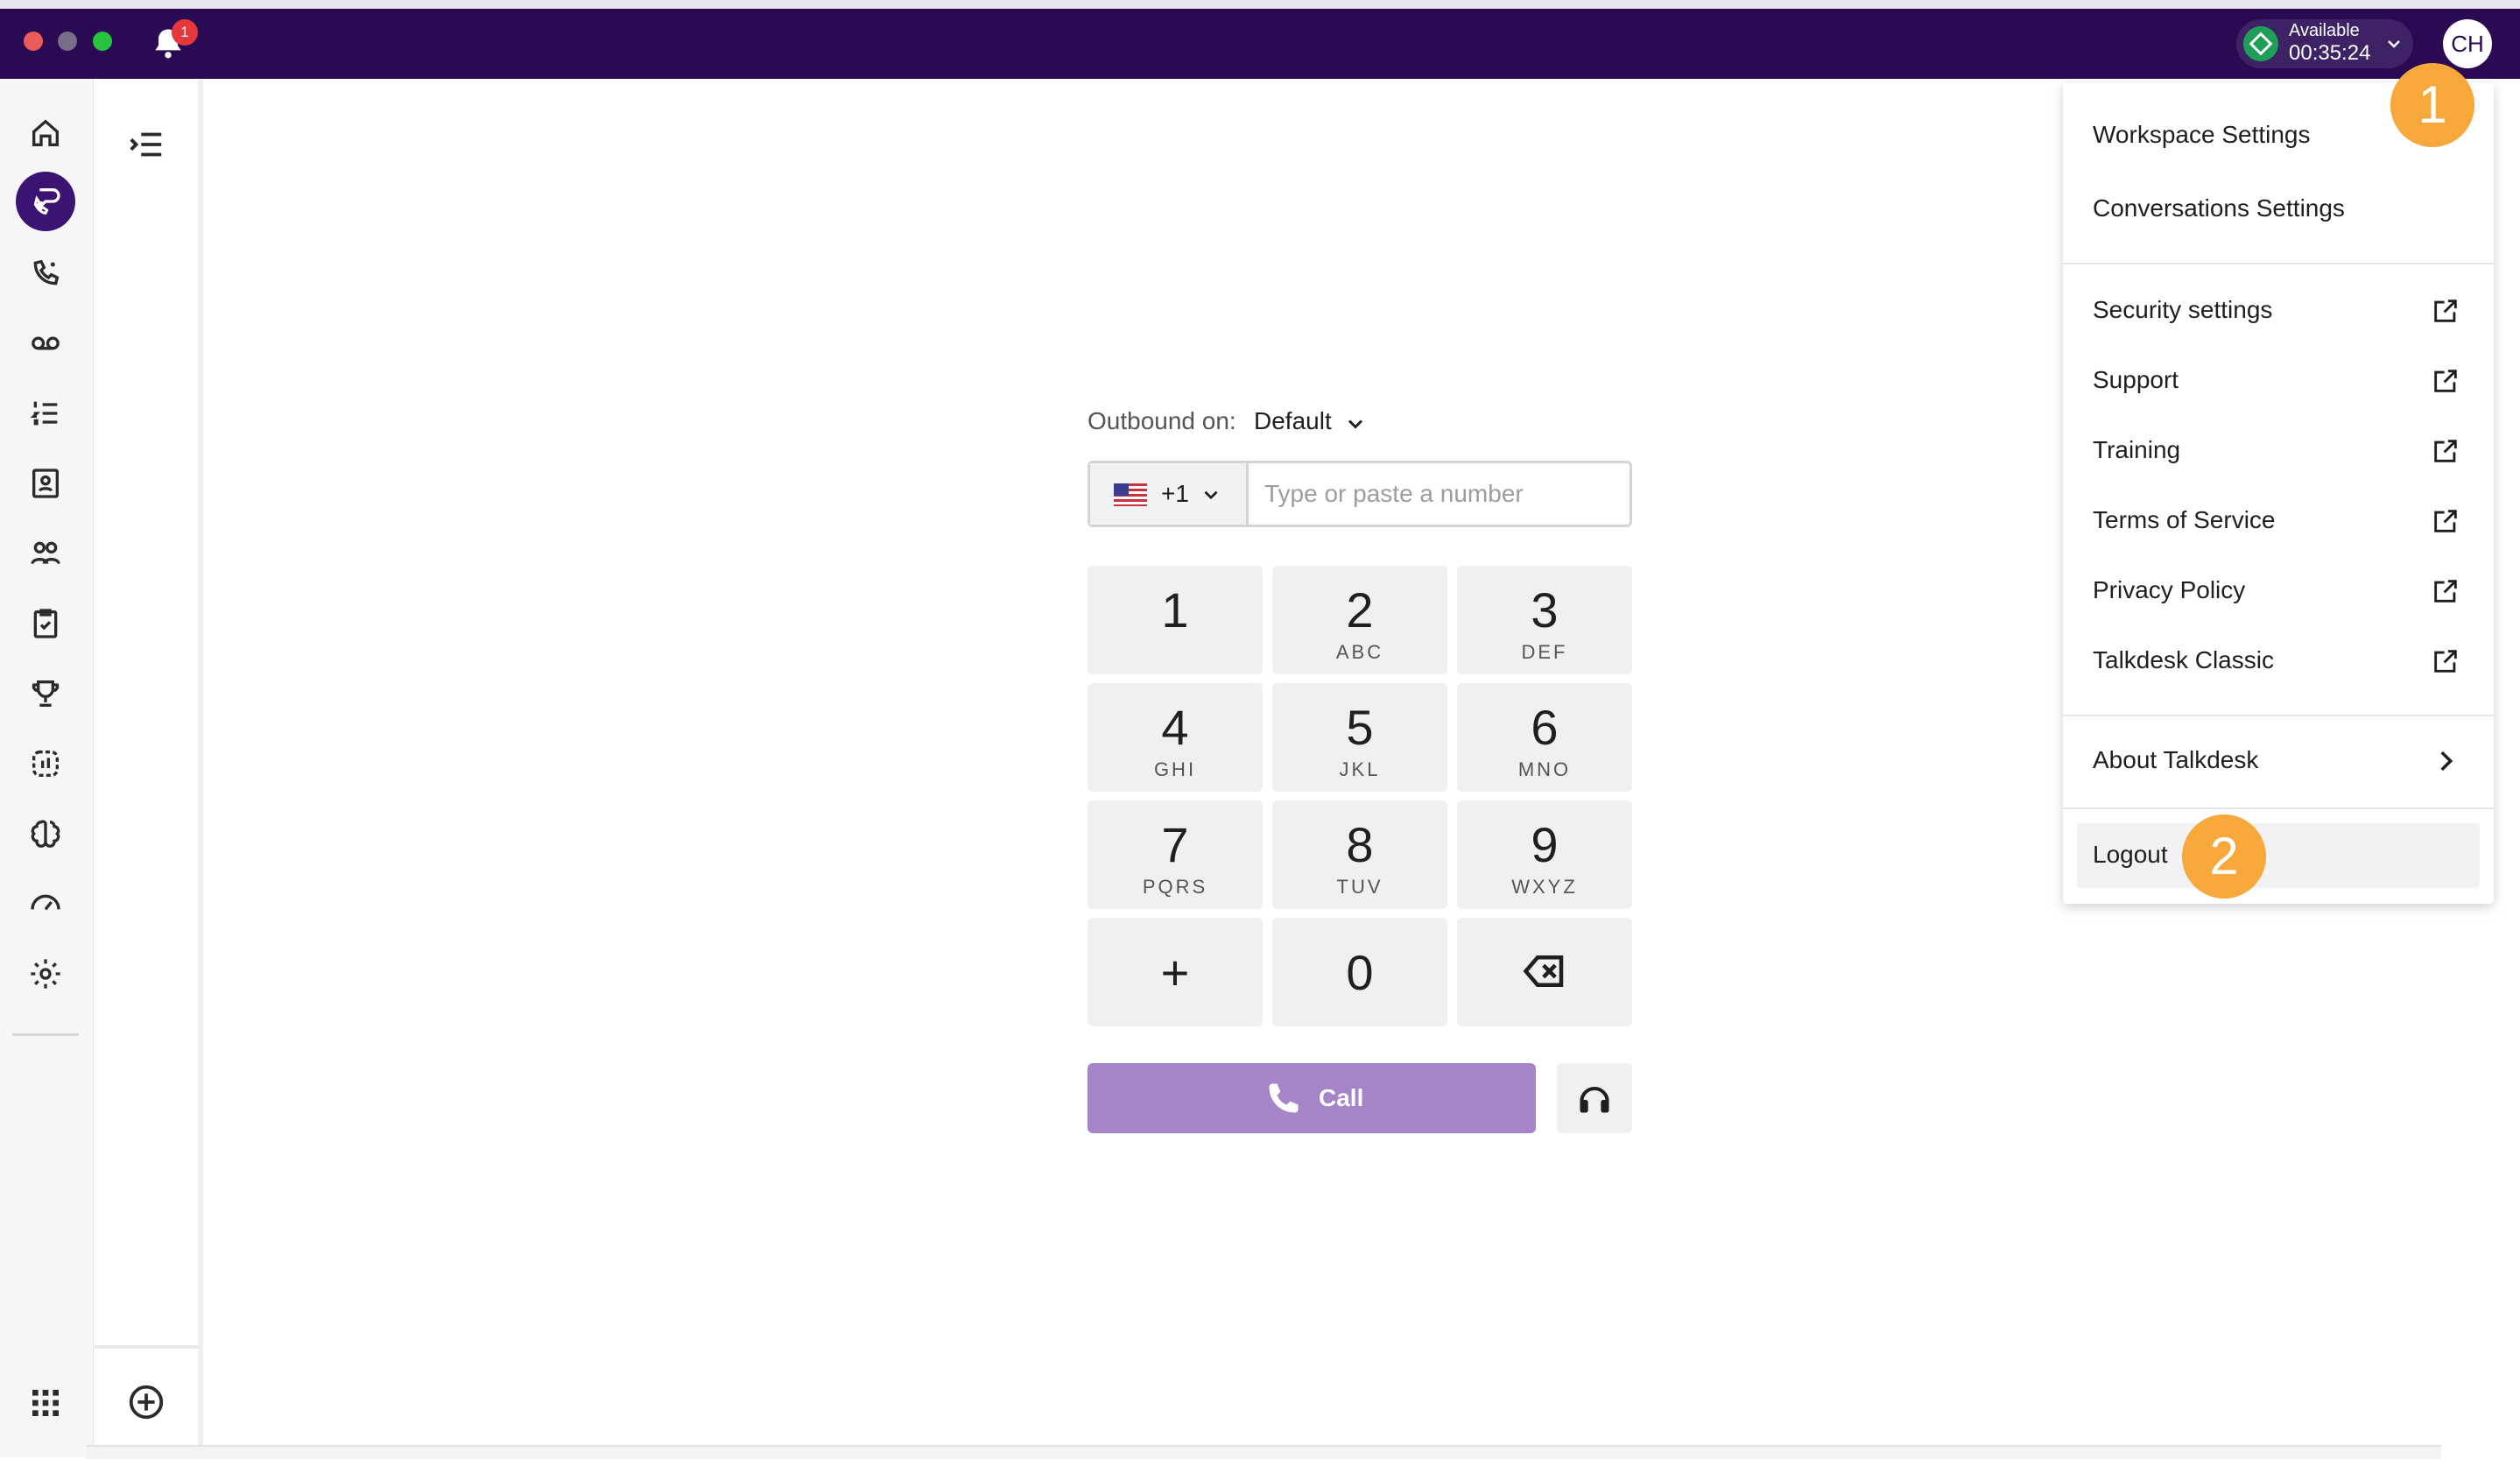 The height and width of the screenshot is (1459, 2520). I want to click on phone-activity-icon, so click(46, 272).